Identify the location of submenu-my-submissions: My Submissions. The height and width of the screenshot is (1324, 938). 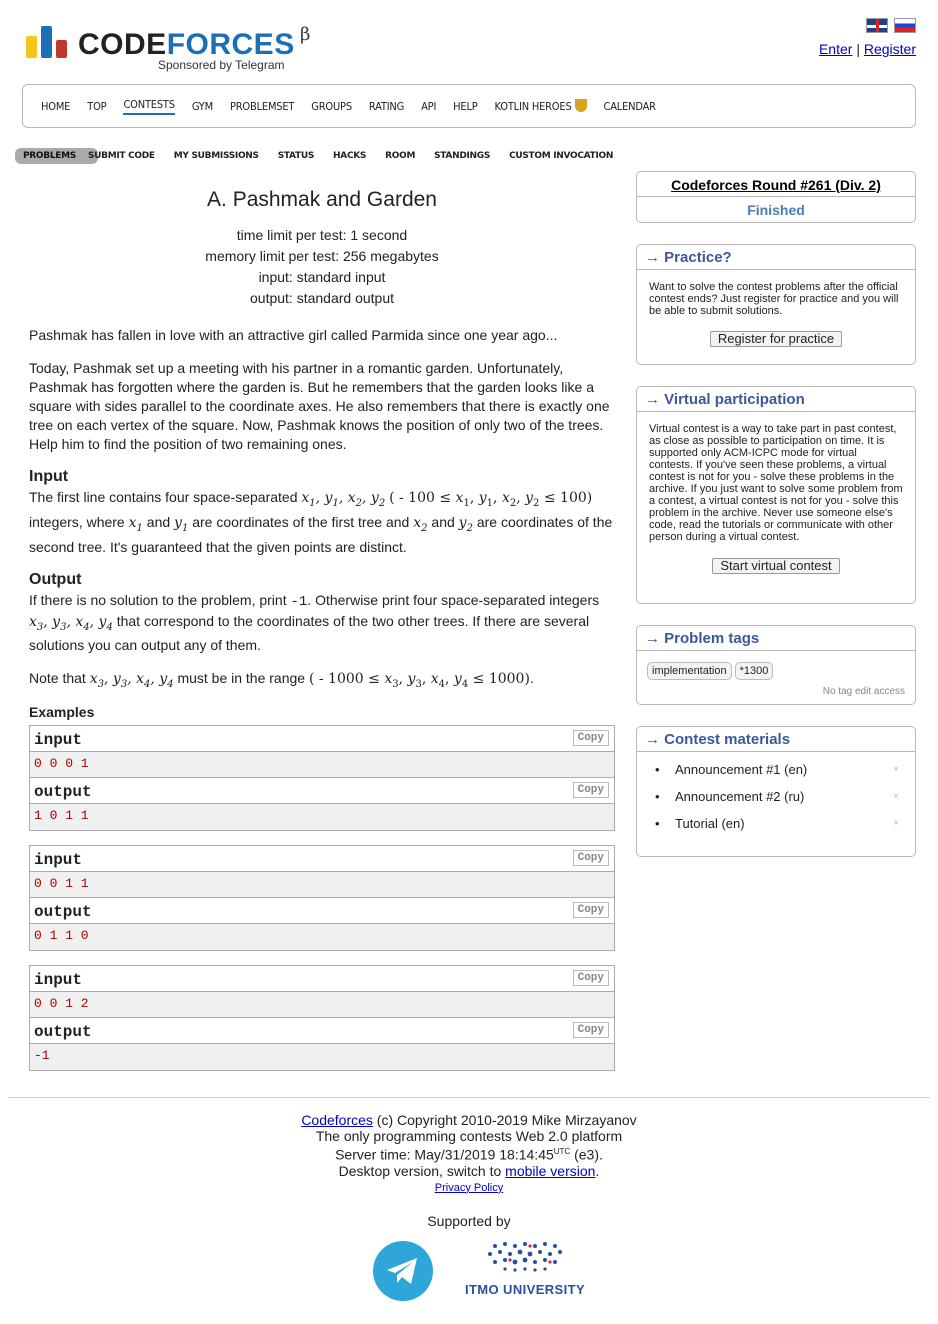
(216, 156).